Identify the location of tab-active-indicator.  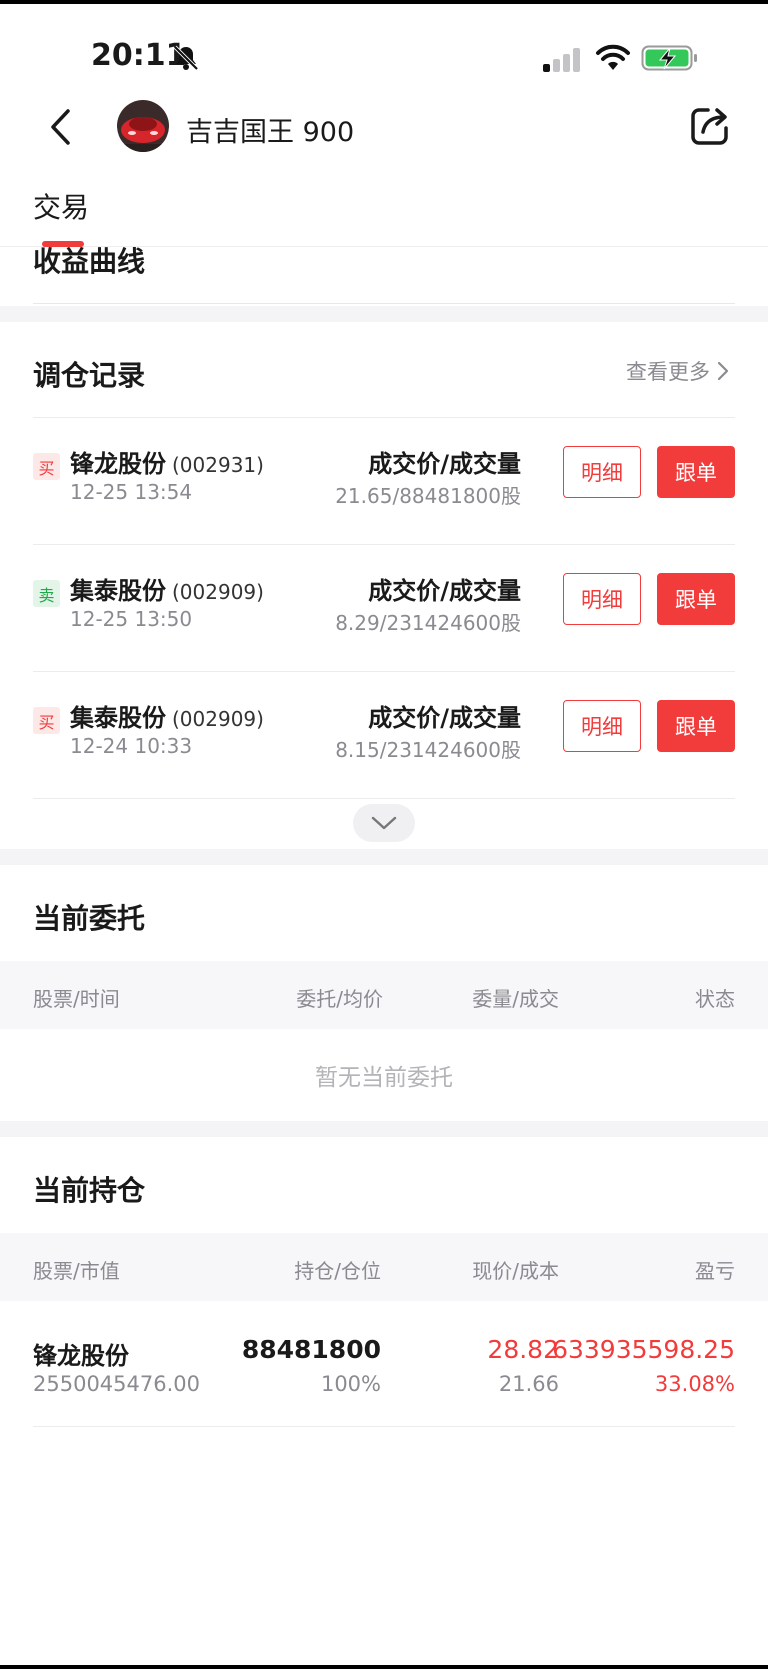
(63, 244).